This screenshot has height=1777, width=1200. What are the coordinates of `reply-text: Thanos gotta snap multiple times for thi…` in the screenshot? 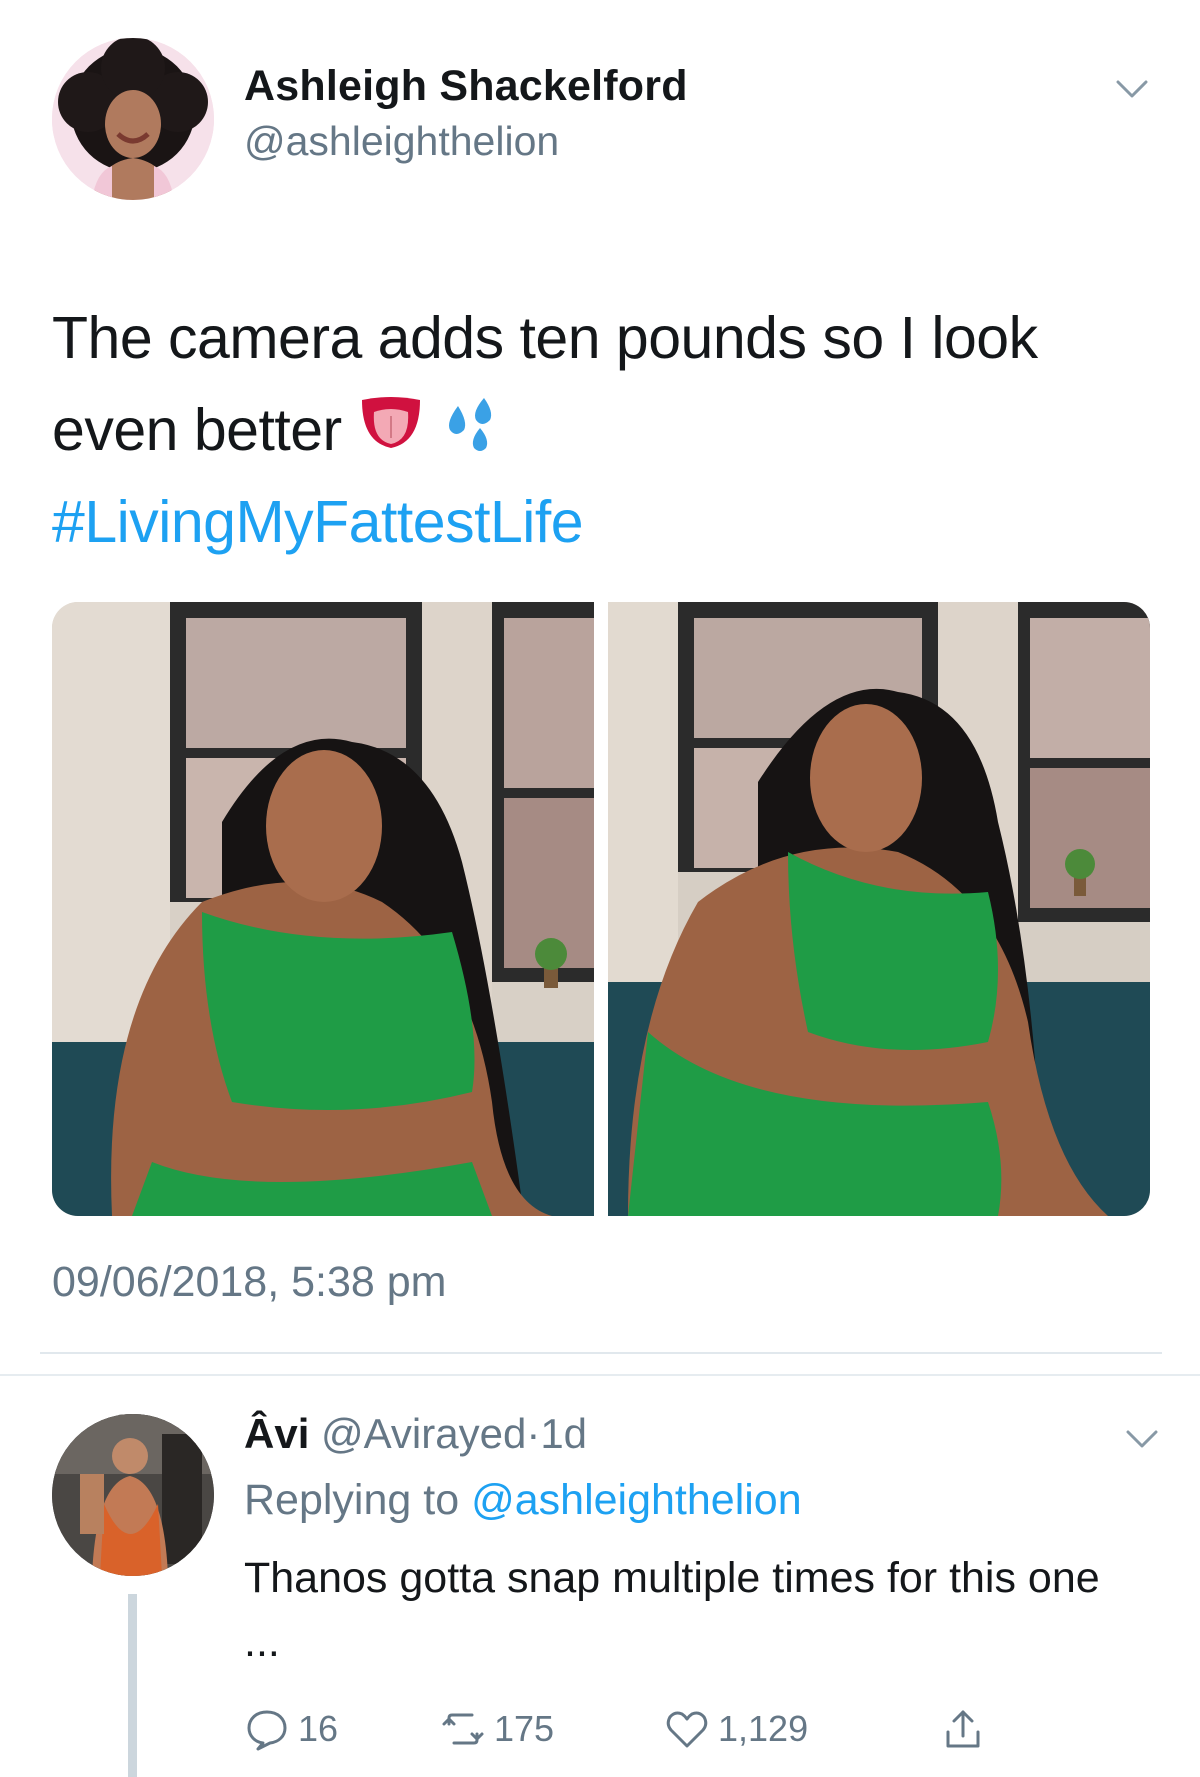 It's located at (672, 1610).